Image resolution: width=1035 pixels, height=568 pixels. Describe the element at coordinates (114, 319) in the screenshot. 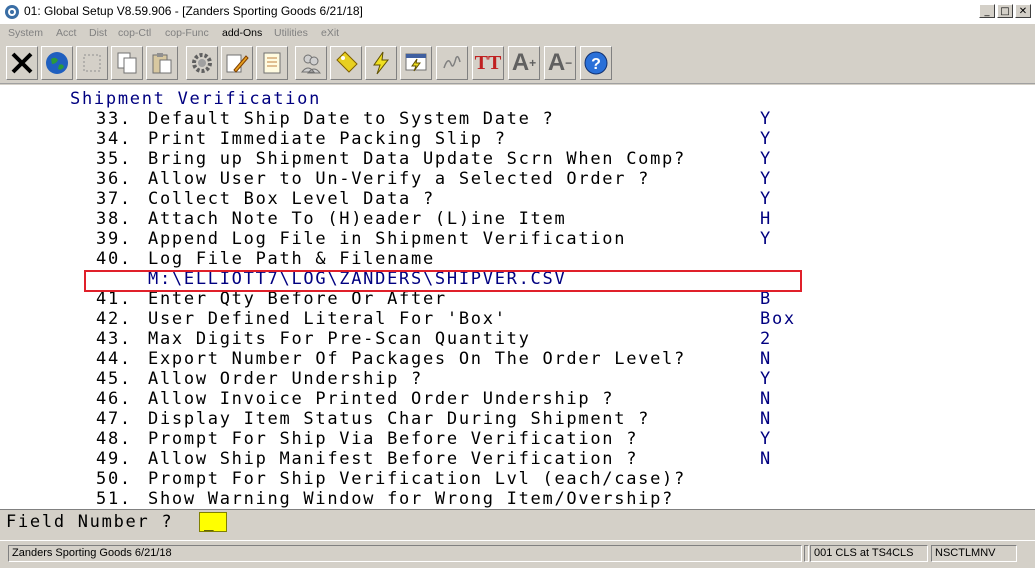

I see `field-number: 42.` at that location.